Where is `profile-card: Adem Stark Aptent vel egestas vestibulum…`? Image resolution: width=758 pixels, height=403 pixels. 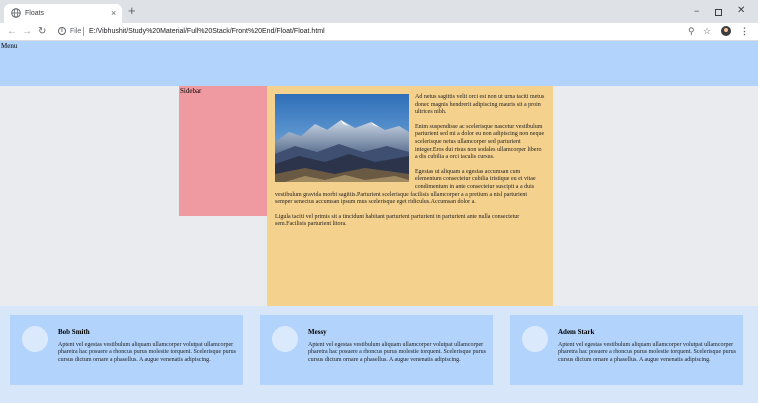
profile-card: Adem Stark Aptent vel egestas vestibulum… is located at coordinates (626, 350).